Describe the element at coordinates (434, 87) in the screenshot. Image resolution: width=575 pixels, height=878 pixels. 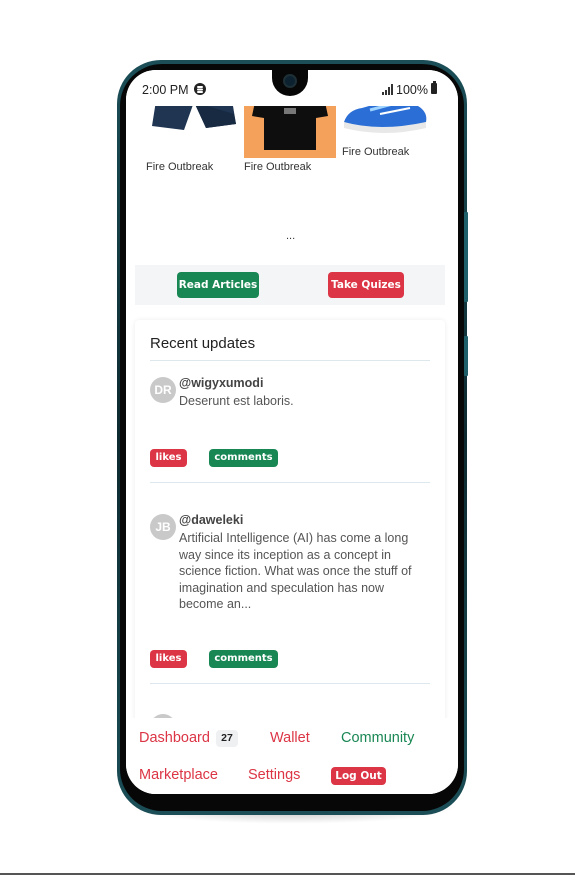
I see `battery-icon` at that location.